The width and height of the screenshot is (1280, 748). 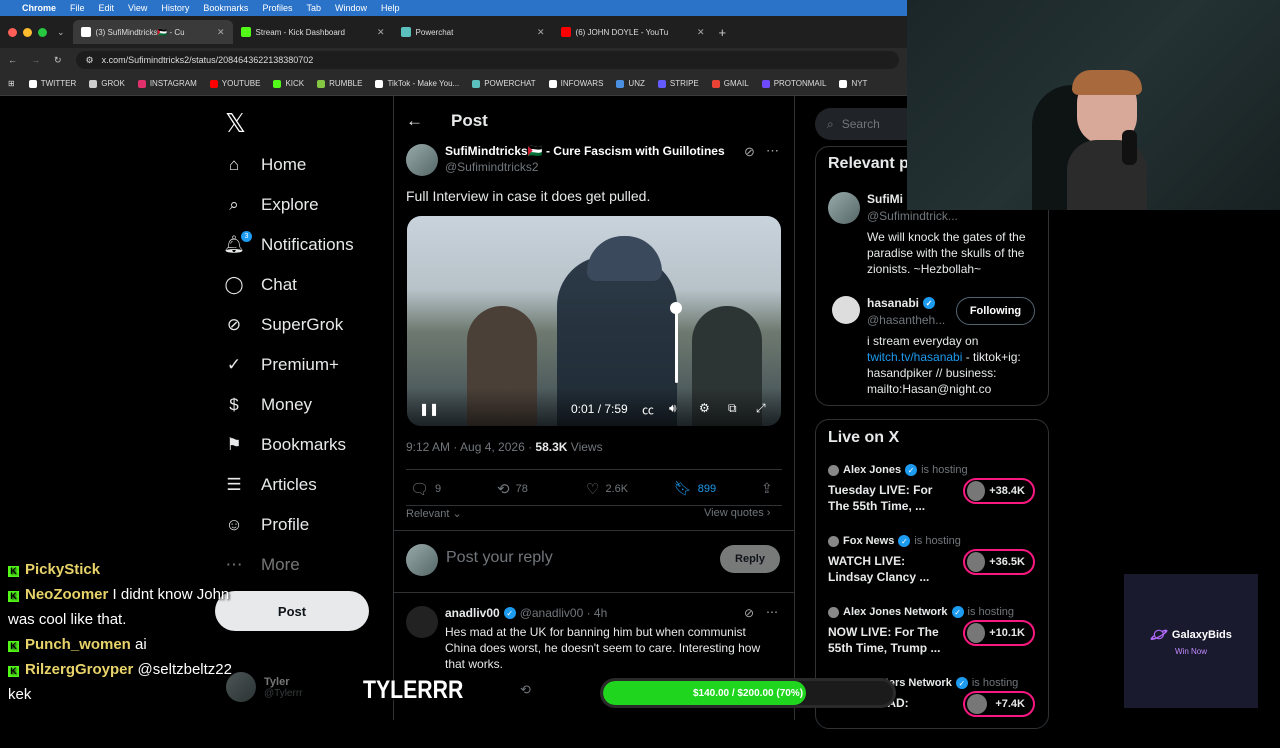 What do you see at coordinates (422, 160) in the screenshot?
I see `author-avatar` at bounding box center [422, 160].